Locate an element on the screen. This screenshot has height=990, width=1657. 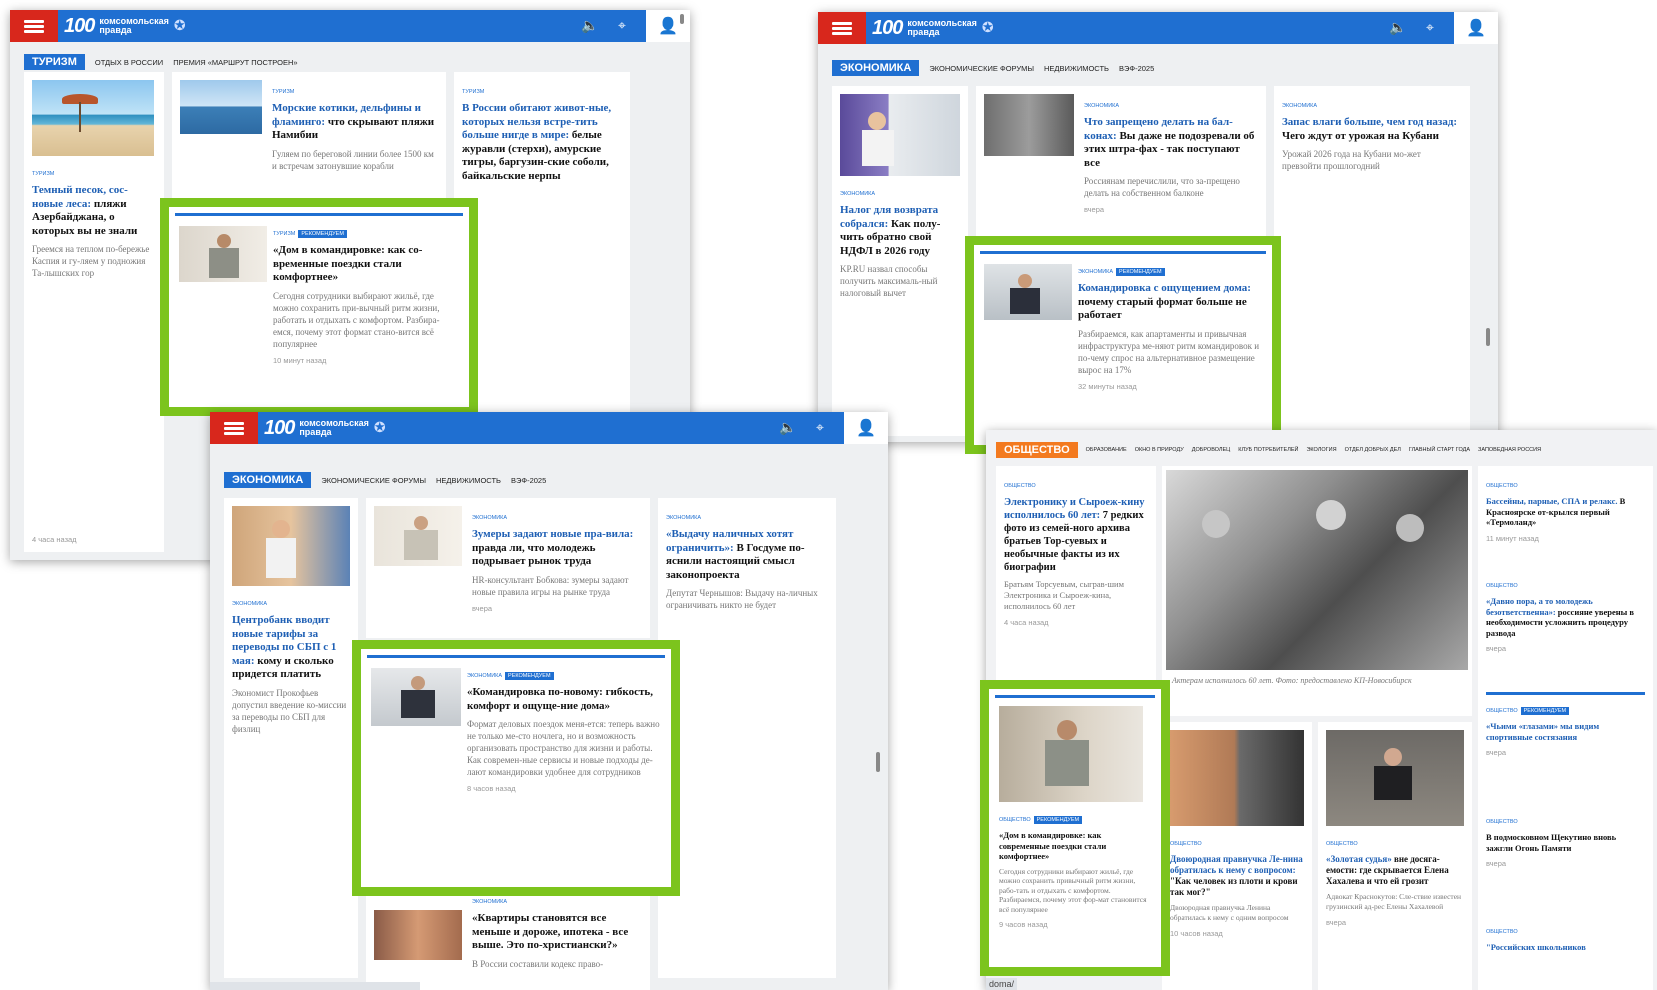
subnav-item: ПРЕМИЯ «МАРШРУТ ПОСТРОЕН» is located at coordinates (235, 62).